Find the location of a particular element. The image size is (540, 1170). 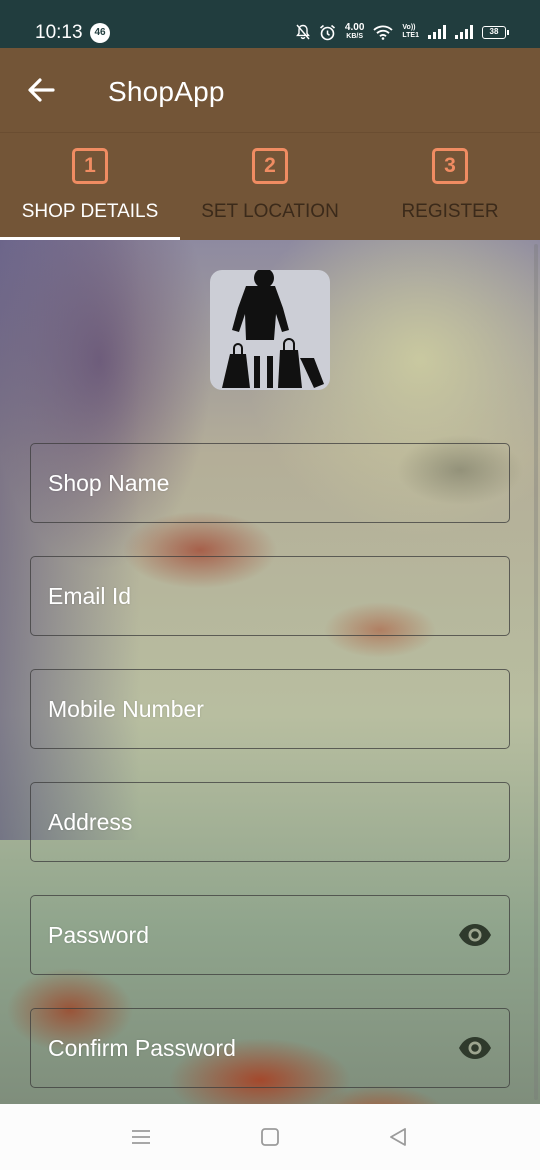

step-tabs: 1 SHOP DETAILS 2 SET LOCATION 3 REGISTER is located at coordinates (270, 186).